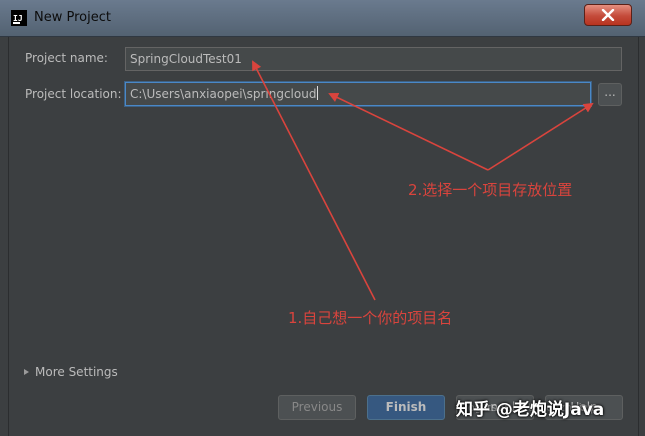  What do you see at coordinates (408, 131) in the screenshot?
I see `arrow-to-location-field` at bounding box center [408, 131].